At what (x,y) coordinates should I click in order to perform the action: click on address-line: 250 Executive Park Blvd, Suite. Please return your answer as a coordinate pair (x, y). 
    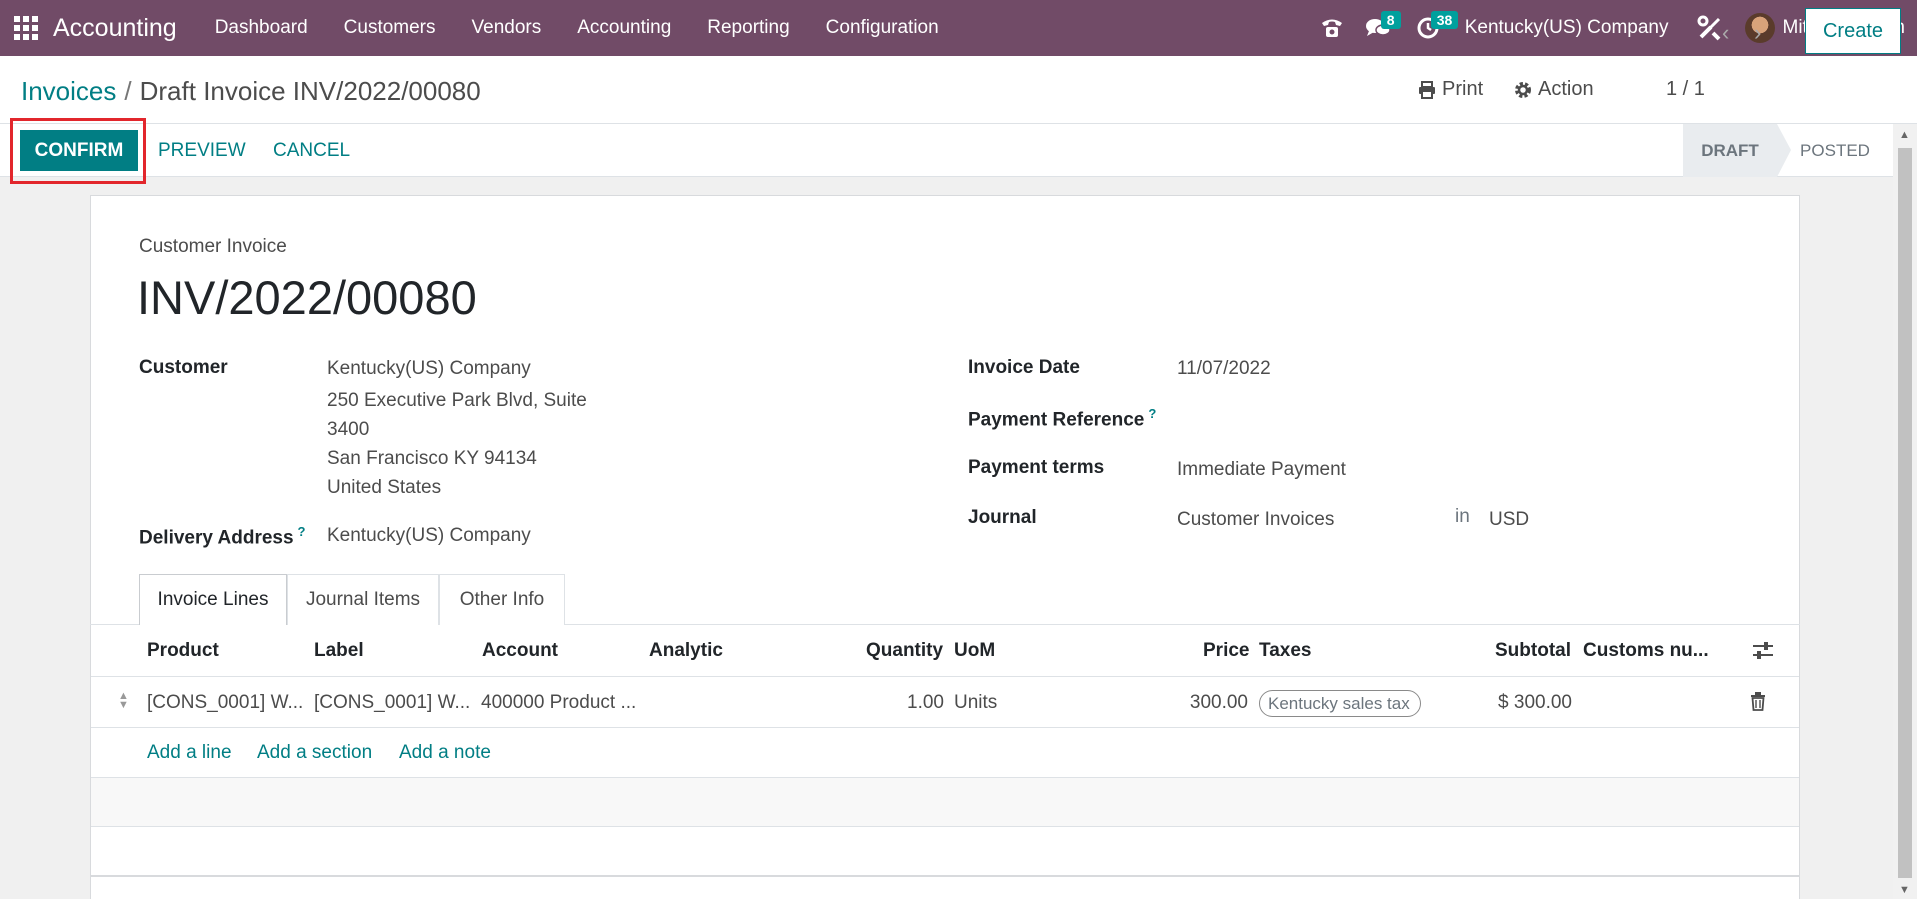
    Looking at the image, I should click on (457, 400).